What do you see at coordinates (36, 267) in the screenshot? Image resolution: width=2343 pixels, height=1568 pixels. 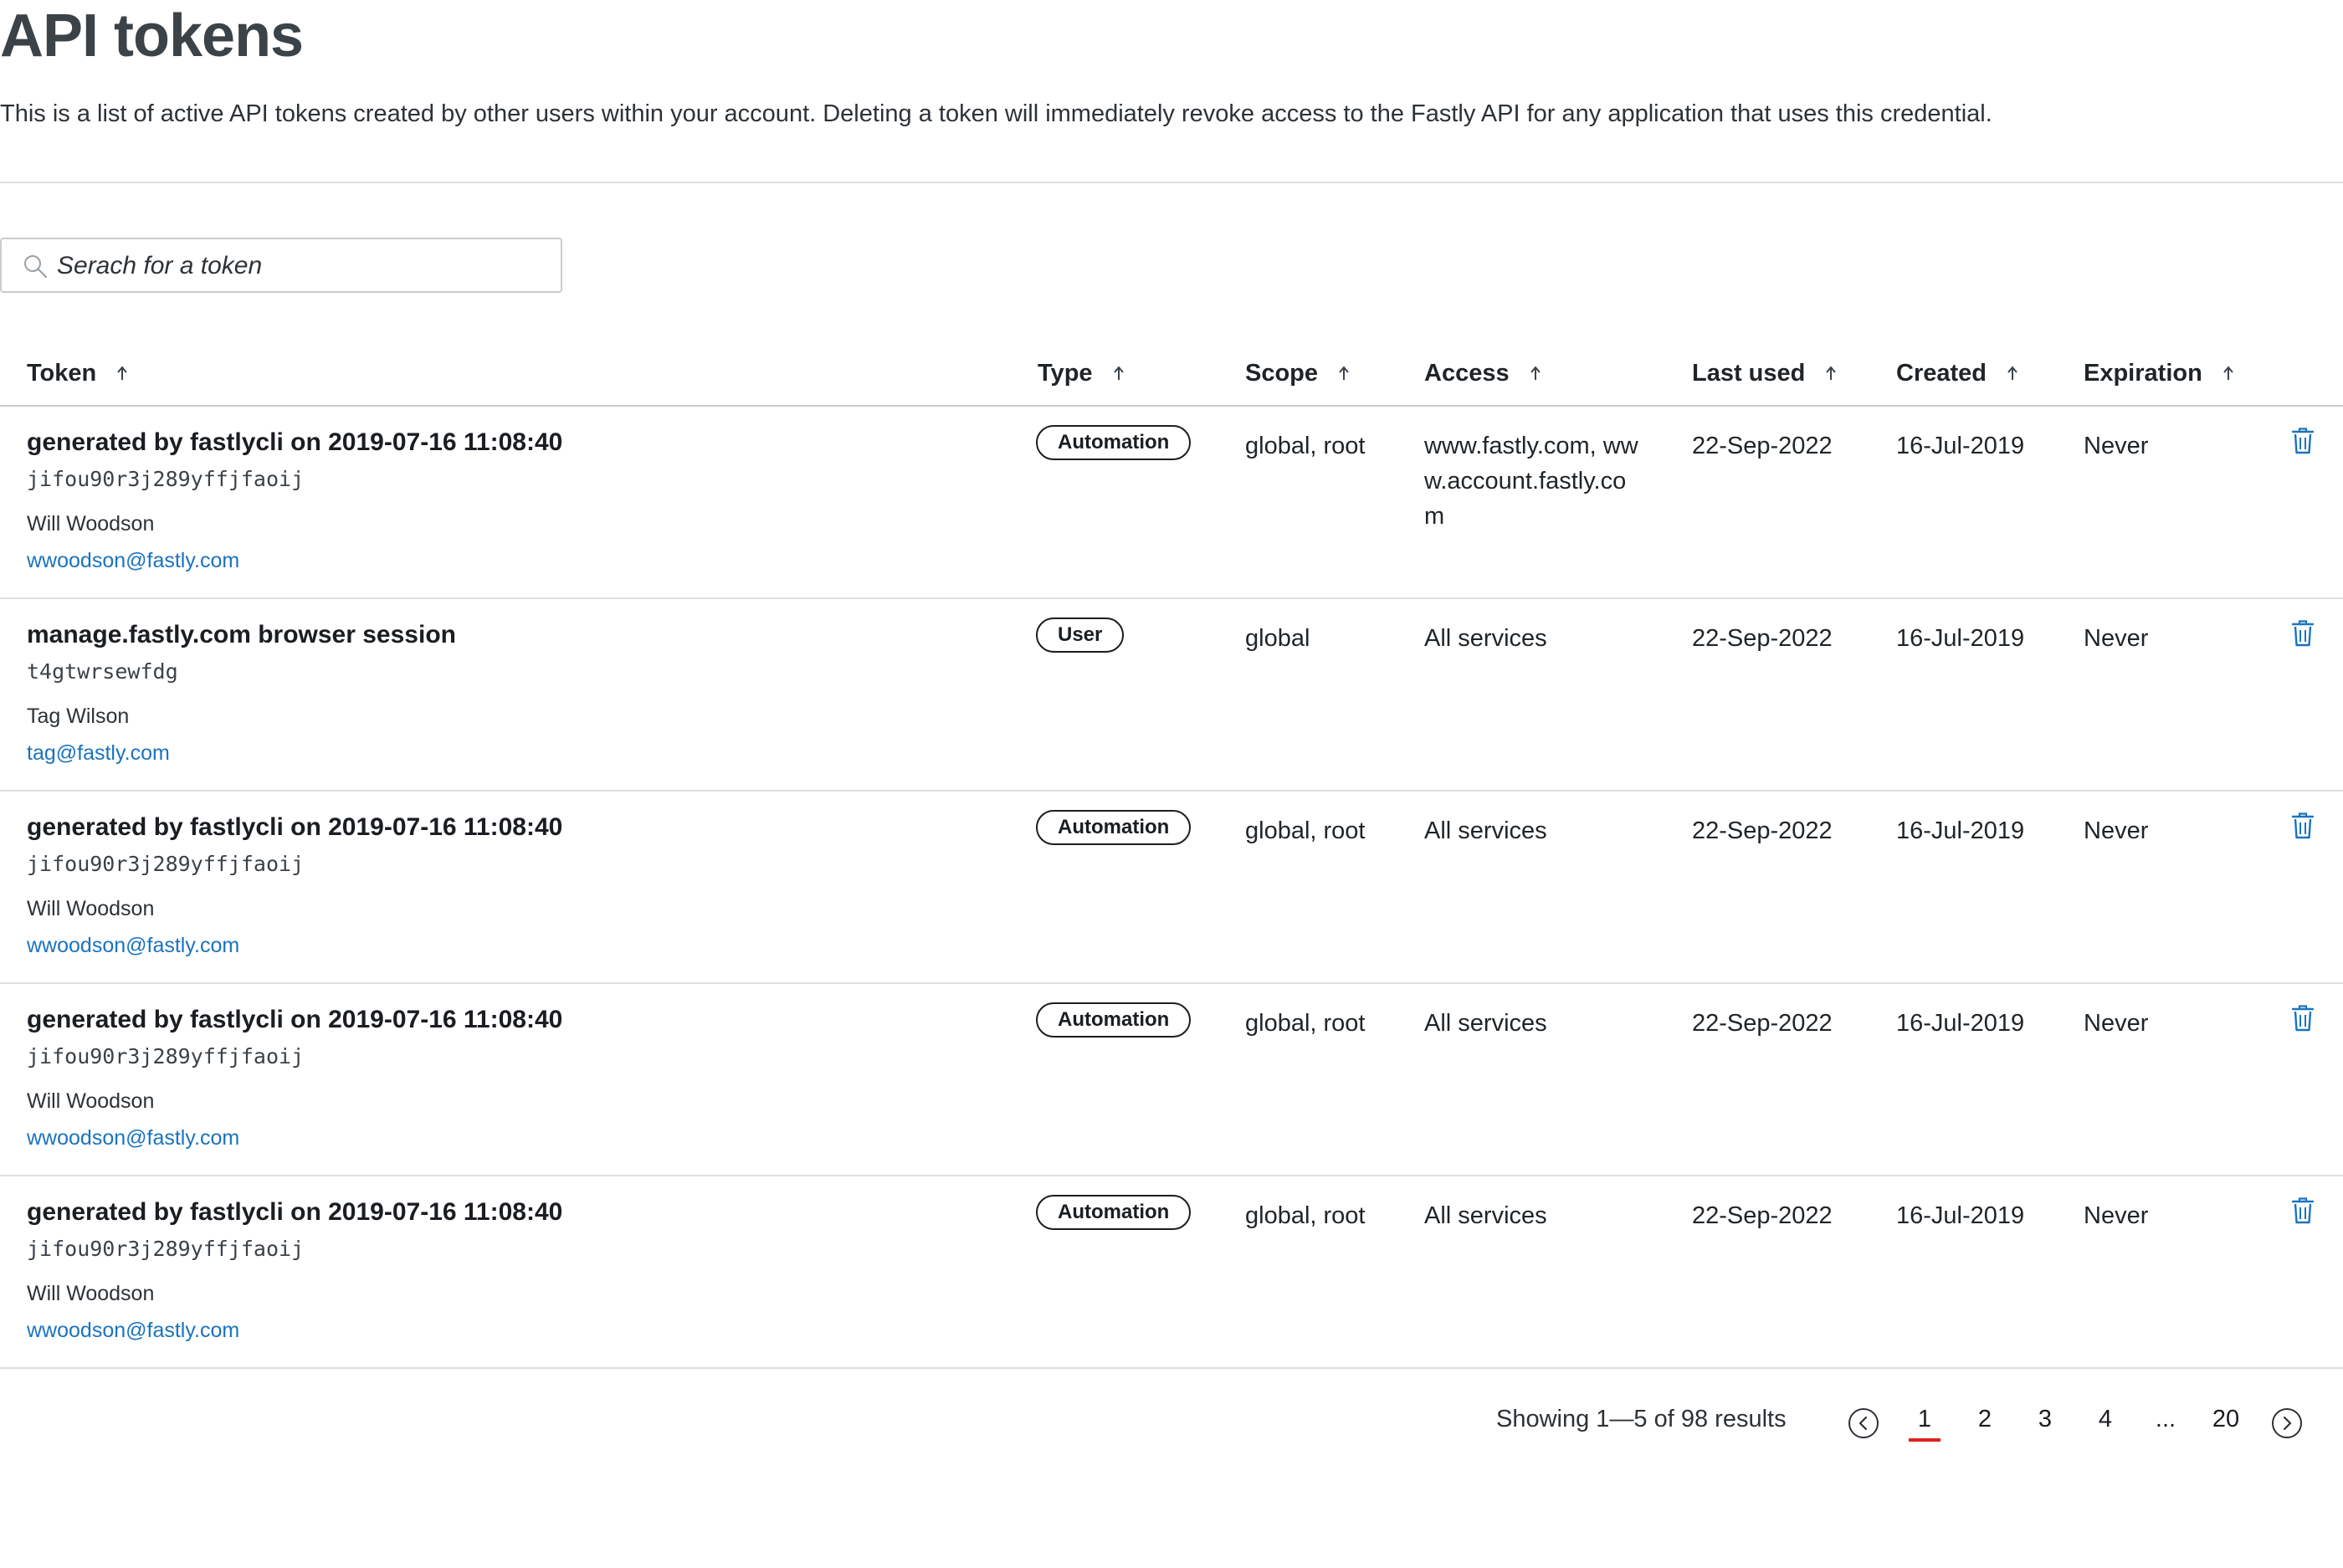 I see `search-icon` at bounding box center [36, 267].